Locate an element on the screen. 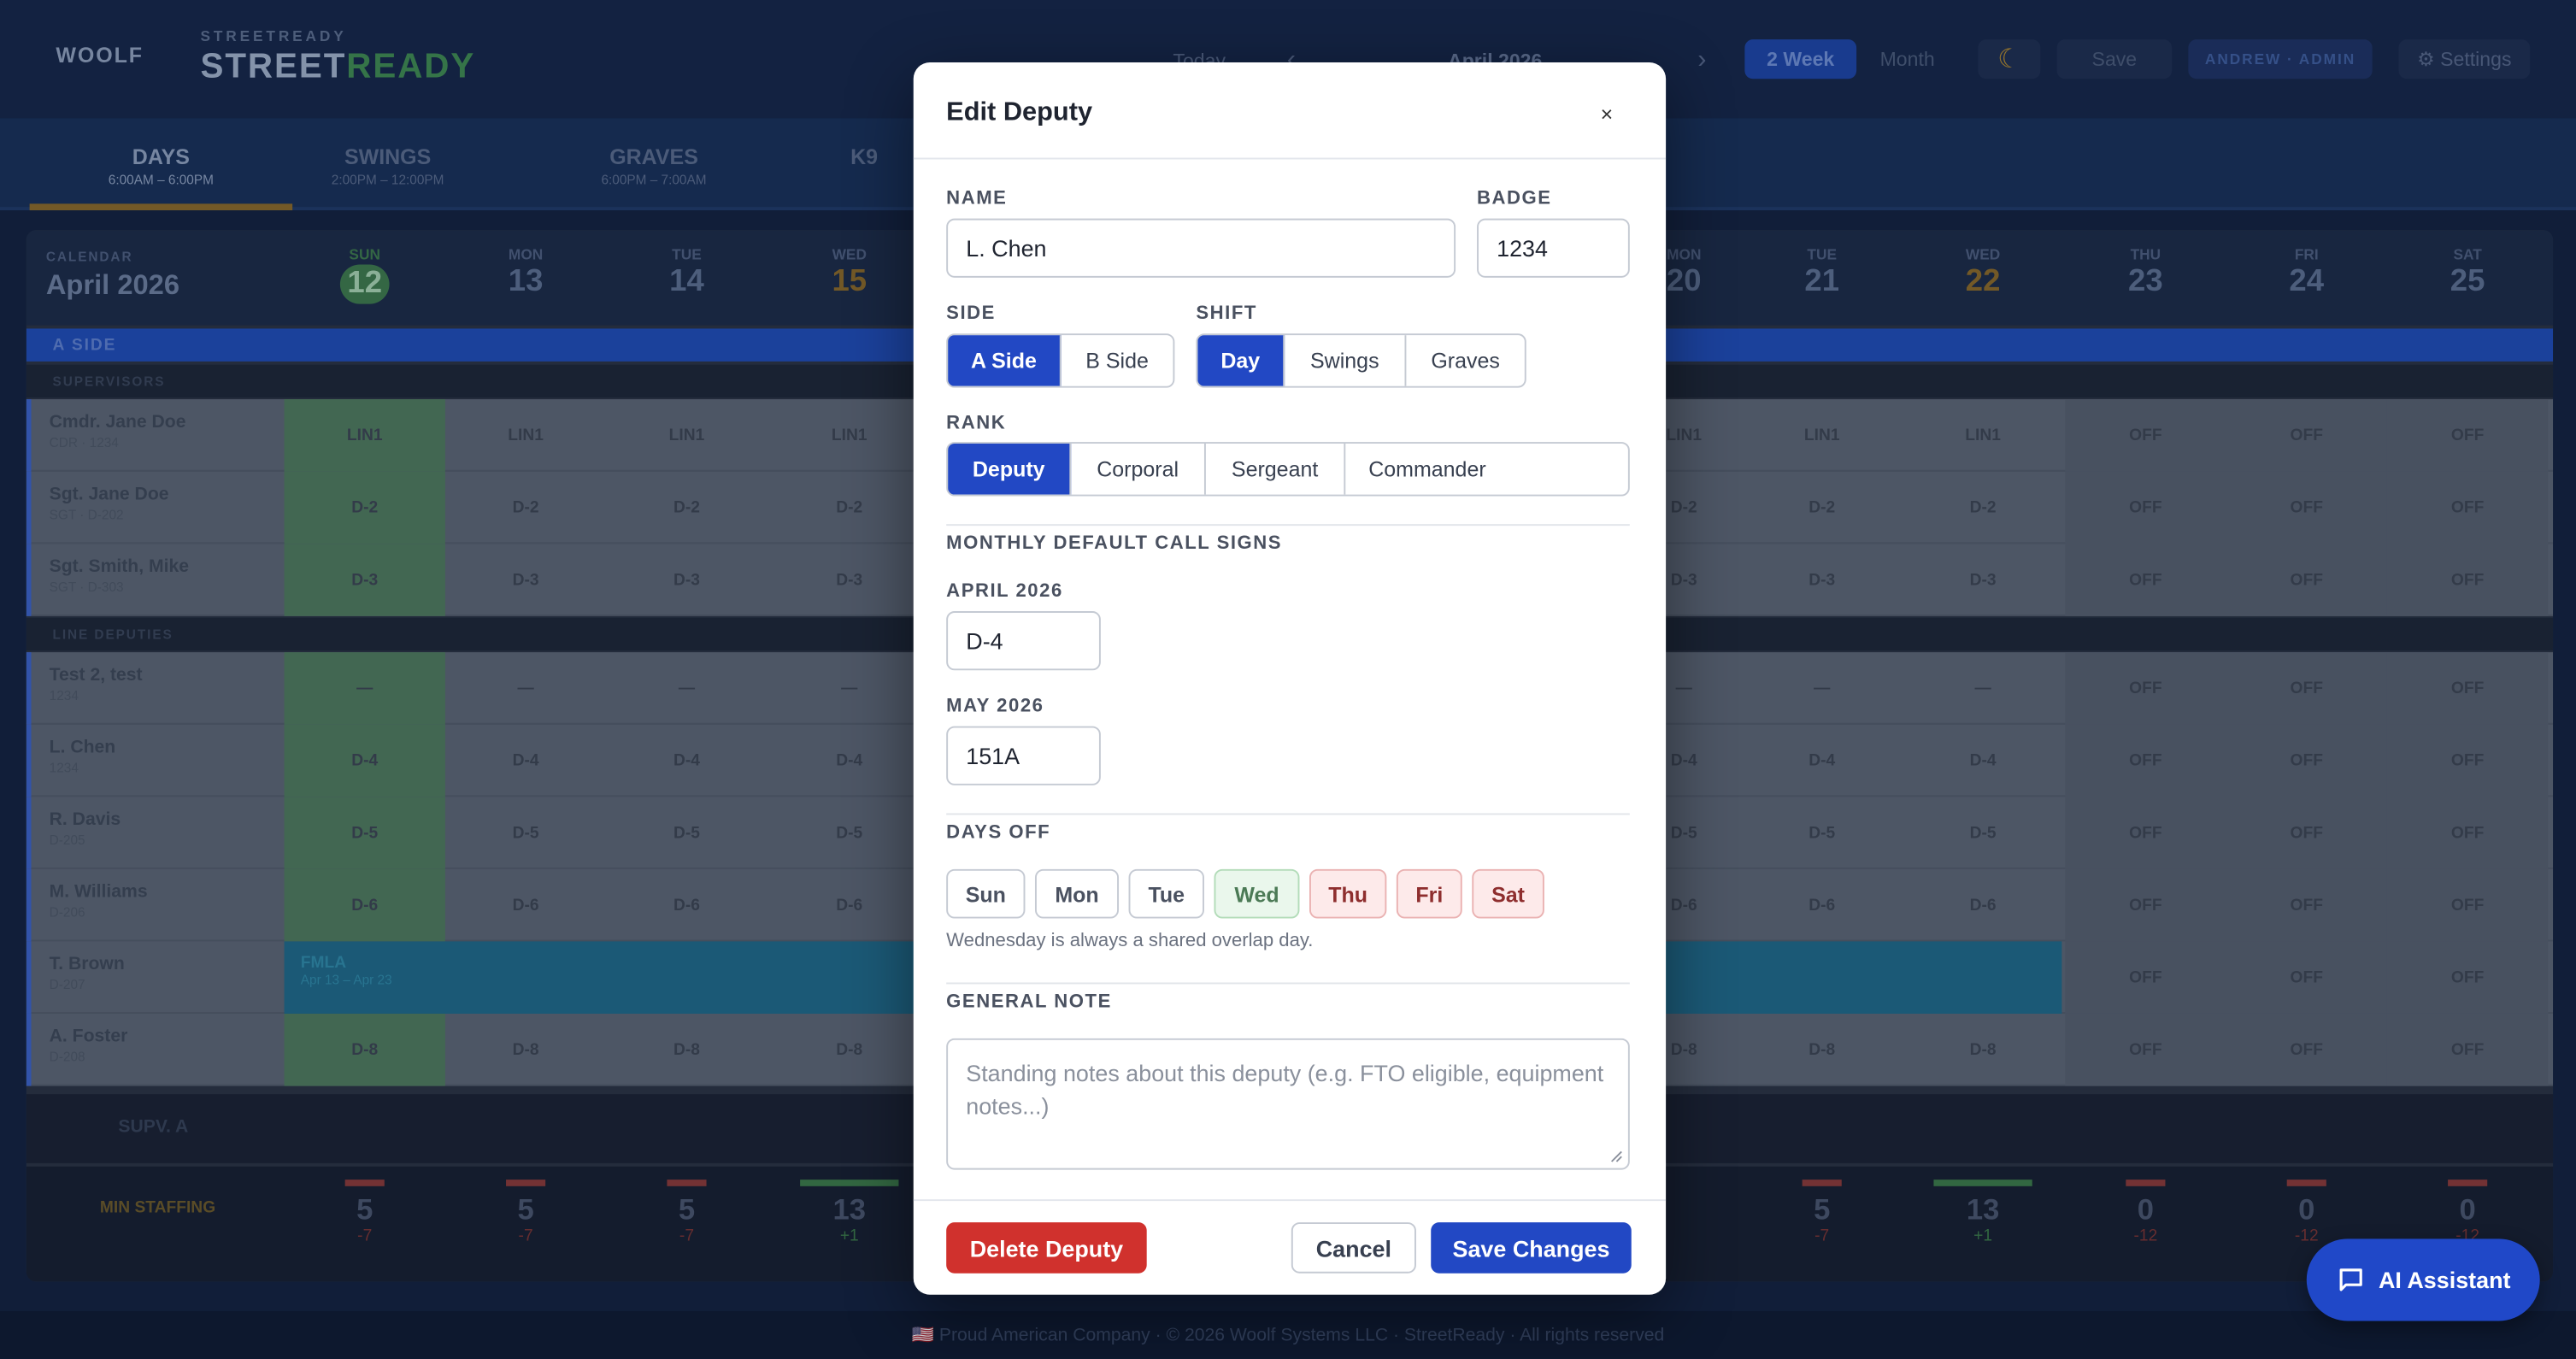 The height and width of the screenshot is (1359, 2576). may-call-sign-input: 151A is located at coordinates (1023, 755).